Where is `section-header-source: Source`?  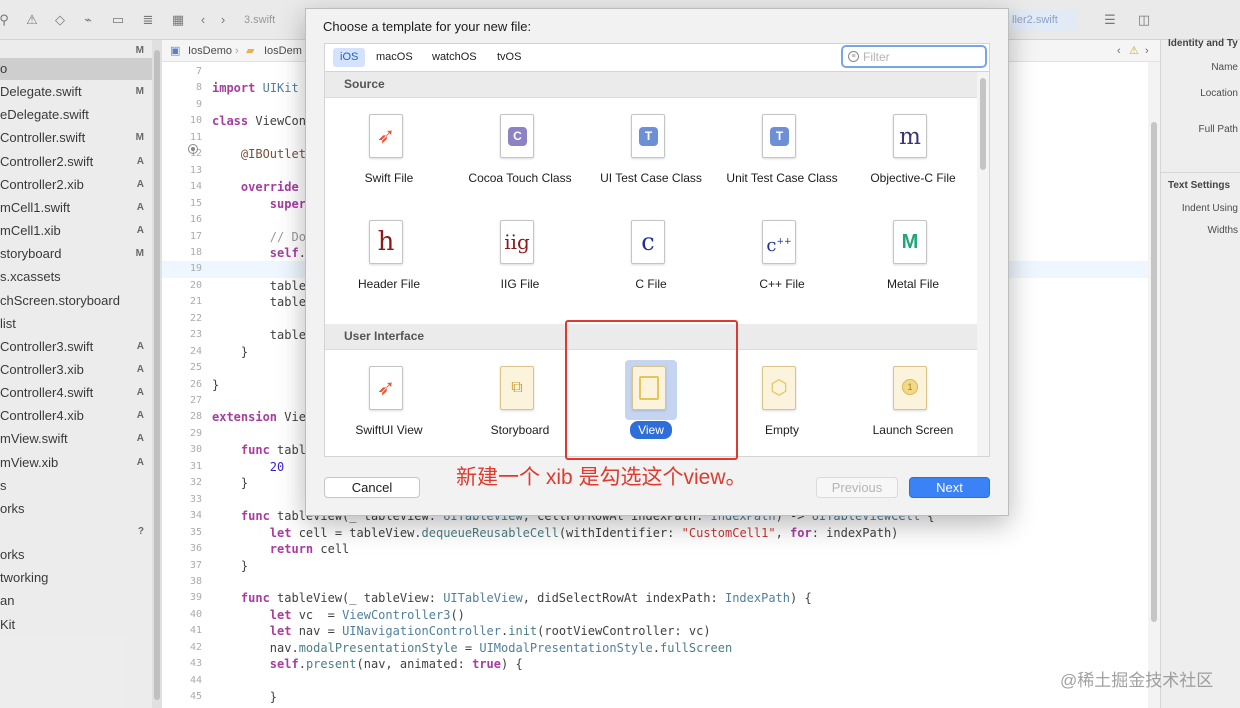
section-header-source: Source is located at coordinates (651, 85).